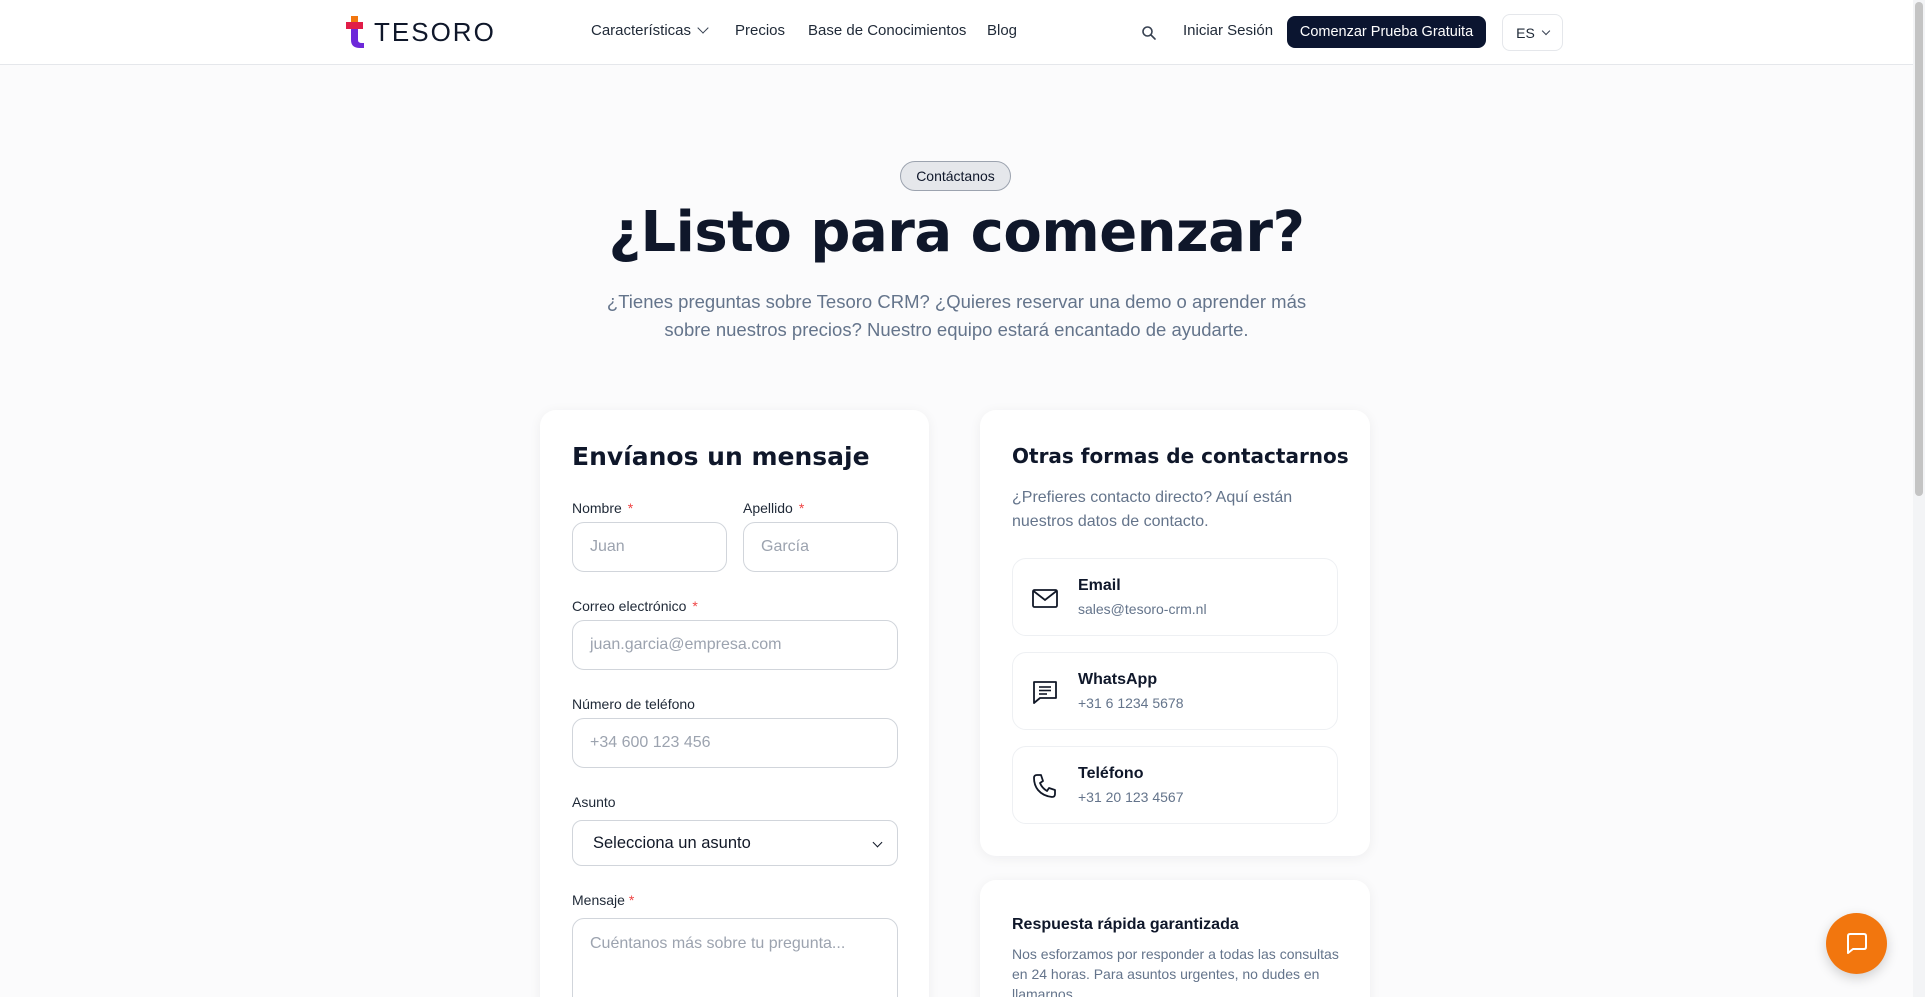 This screenshot has height=997, width=1925. I want to click on contact-phone: Teléfono +31 20 123 4567, so click(1175, 785).